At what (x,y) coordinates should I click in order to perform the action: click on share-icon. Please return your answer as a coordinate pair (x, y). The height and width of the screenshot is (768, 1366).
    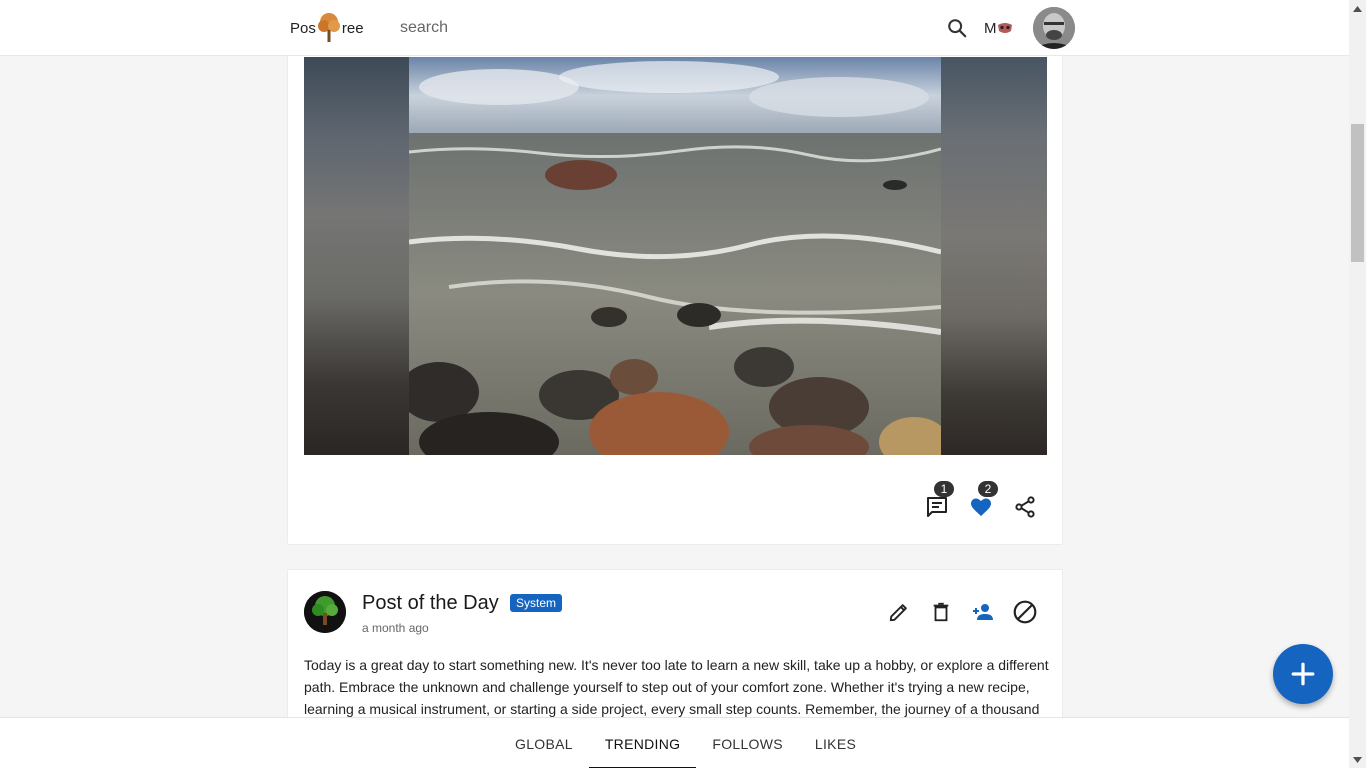
    Looking at the image, I should click on (1025, 507).